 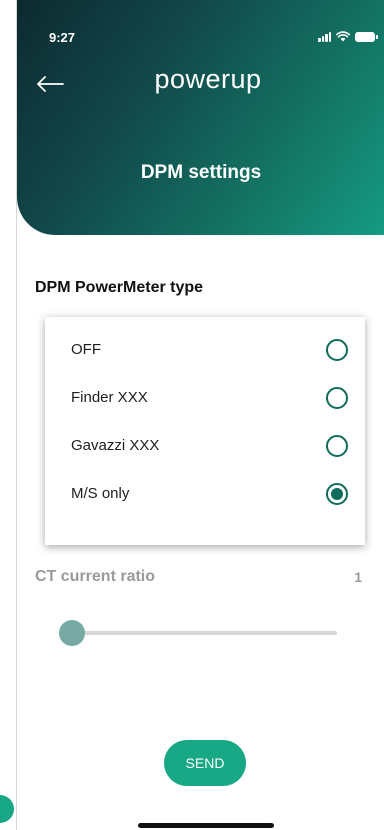 What do you see at coordinates (343, 36) in the screenshot?
I see `wifi-icon` at bounding box center [343, 36].